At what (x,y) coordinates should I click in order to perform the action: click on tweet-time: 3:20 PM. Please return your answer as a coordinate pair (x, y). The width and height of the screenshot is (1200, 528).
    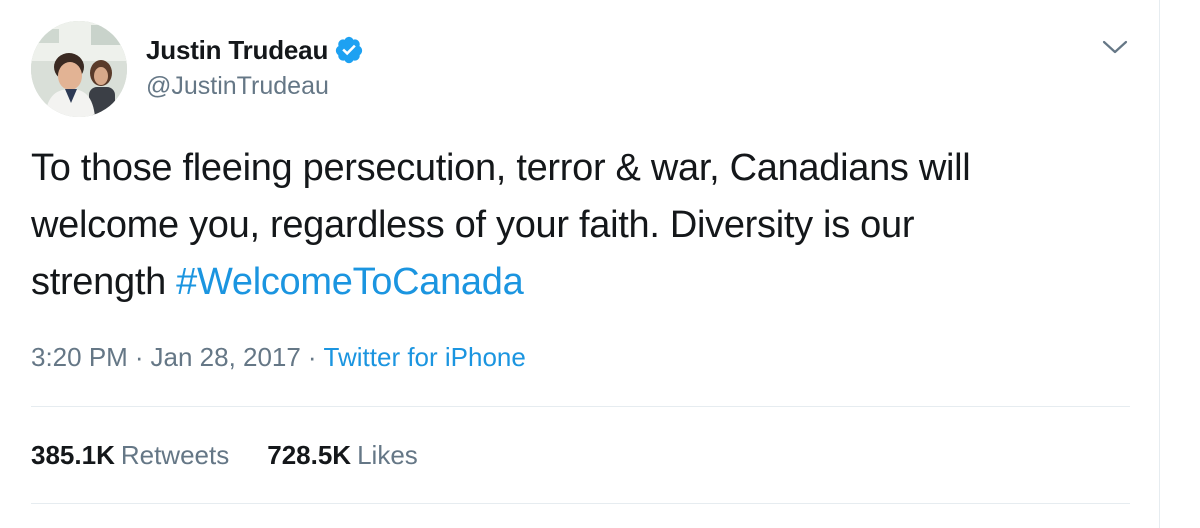
    Looking at the image, I should click on (79, 357).